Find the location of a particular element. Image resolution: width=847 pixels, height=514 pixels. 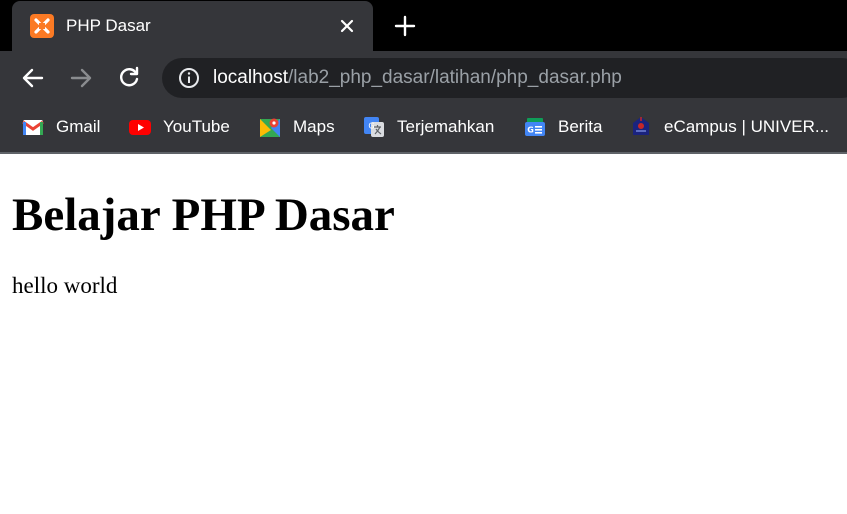

page-heading: Belajar PHP Dasar is located at coordinates (203, 215).